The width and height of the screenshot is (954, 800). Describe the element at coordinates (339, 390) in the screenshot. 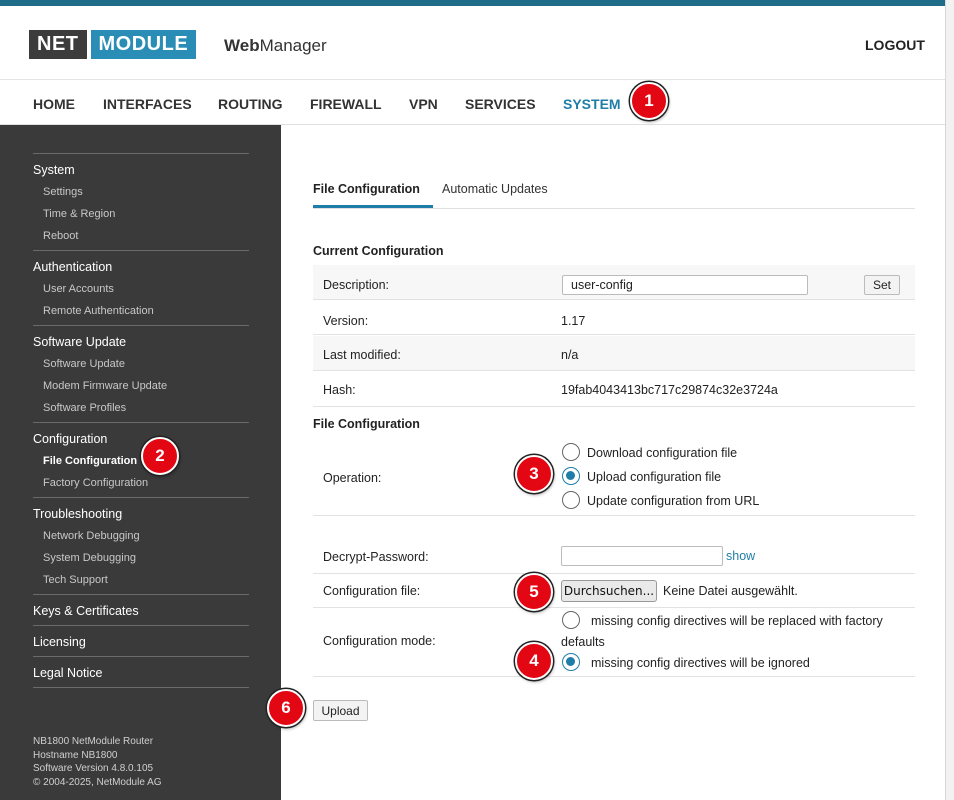

I see `hash-label: Hash:` at that location.